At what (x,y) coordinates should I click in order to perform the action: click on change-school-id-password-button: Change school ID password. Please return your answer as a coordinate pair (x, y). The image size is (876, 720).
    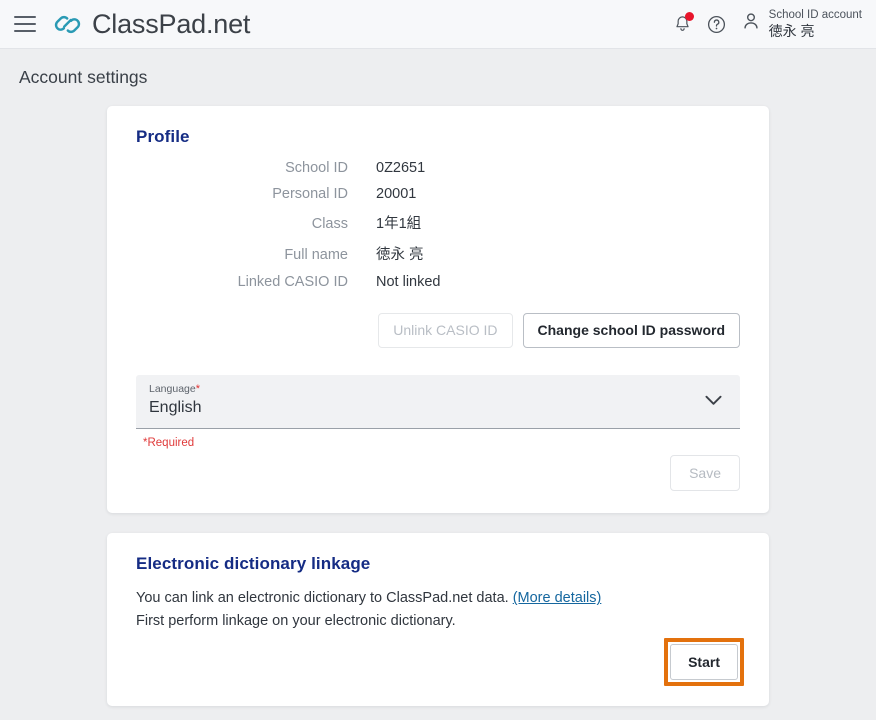
    Looking at the image, I should click on (631, 331).